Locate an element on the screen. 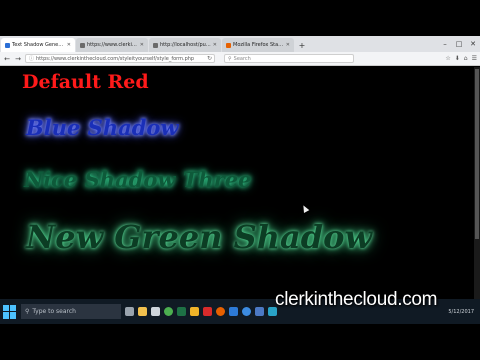 This screenshot has width=480, height=360. chrome-icon is located at coordinates (168, 311).